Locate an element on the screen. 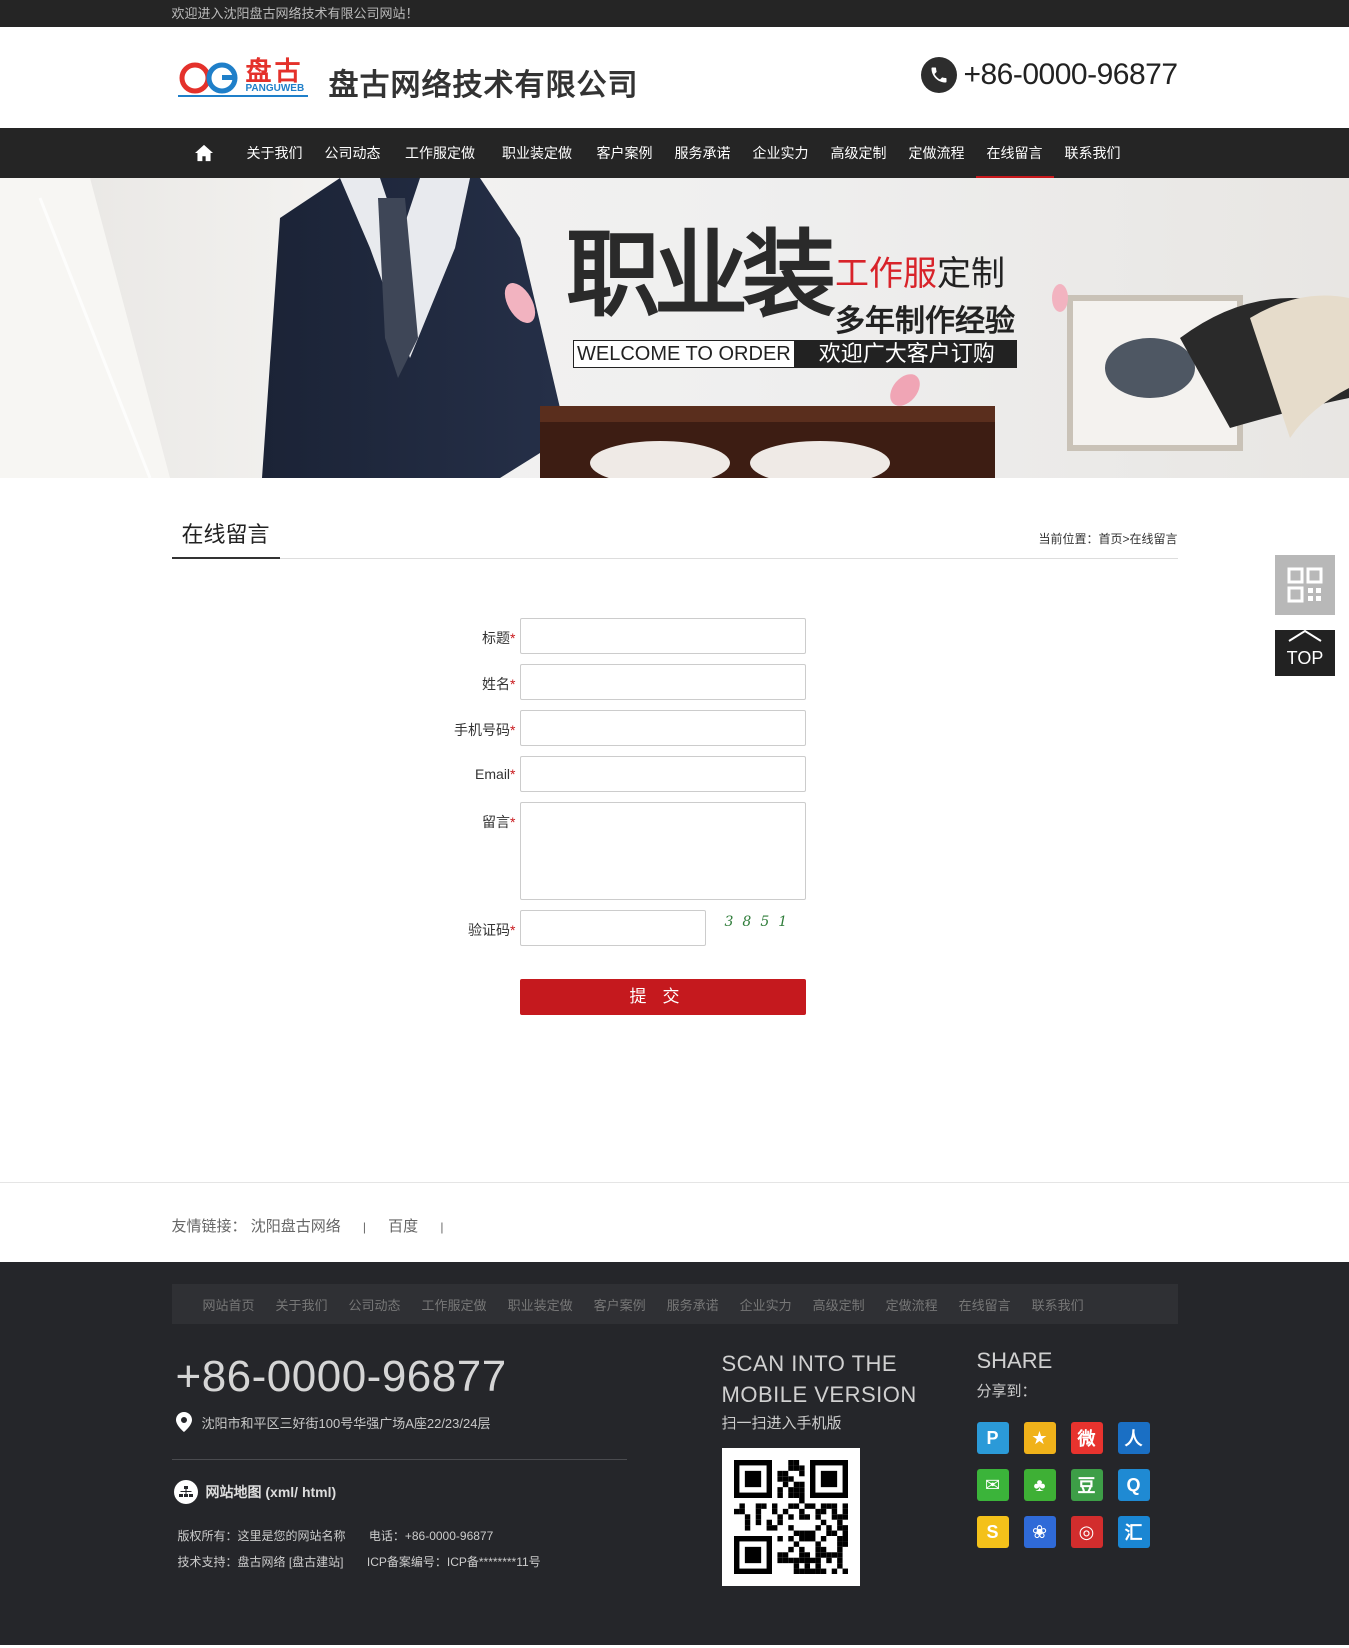 The width and height of the screenshot is (1349, 1648). hui-icon: 汇 is located at coordinates (1133, 1532).